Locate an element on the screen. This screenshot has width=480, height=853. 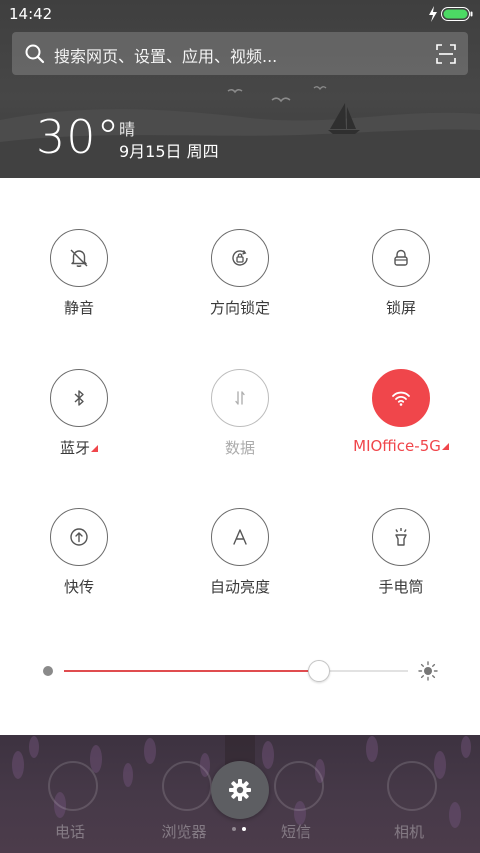
toggle-rotation-lock-button is located at coordinates (240, 258).